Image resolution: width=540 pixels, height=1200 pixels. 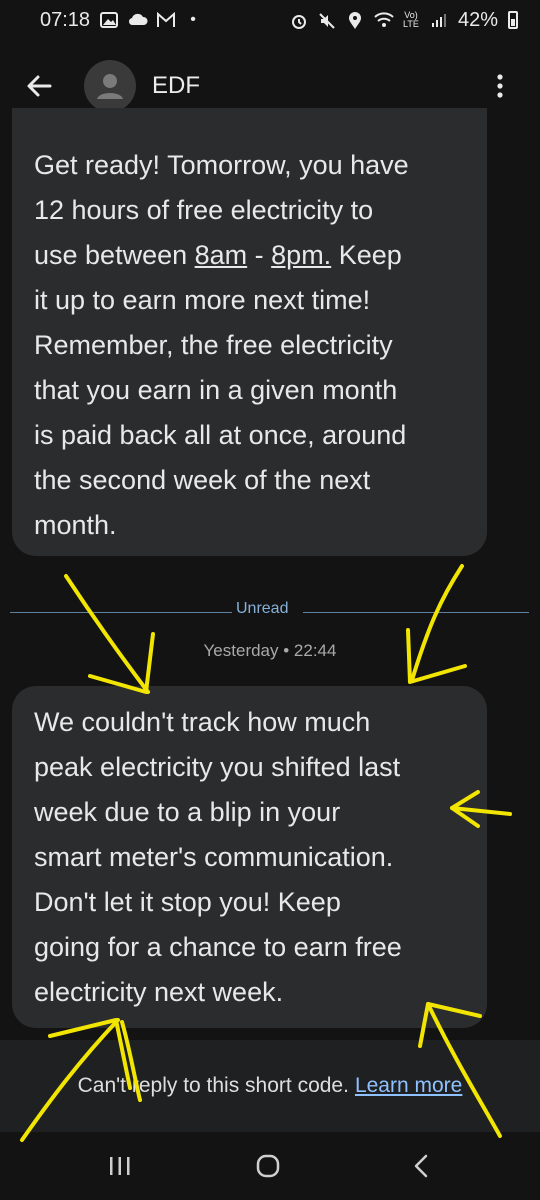 I want to click on message-line: Get ready! Tomorrow, you have, so click(x=221, y=165).